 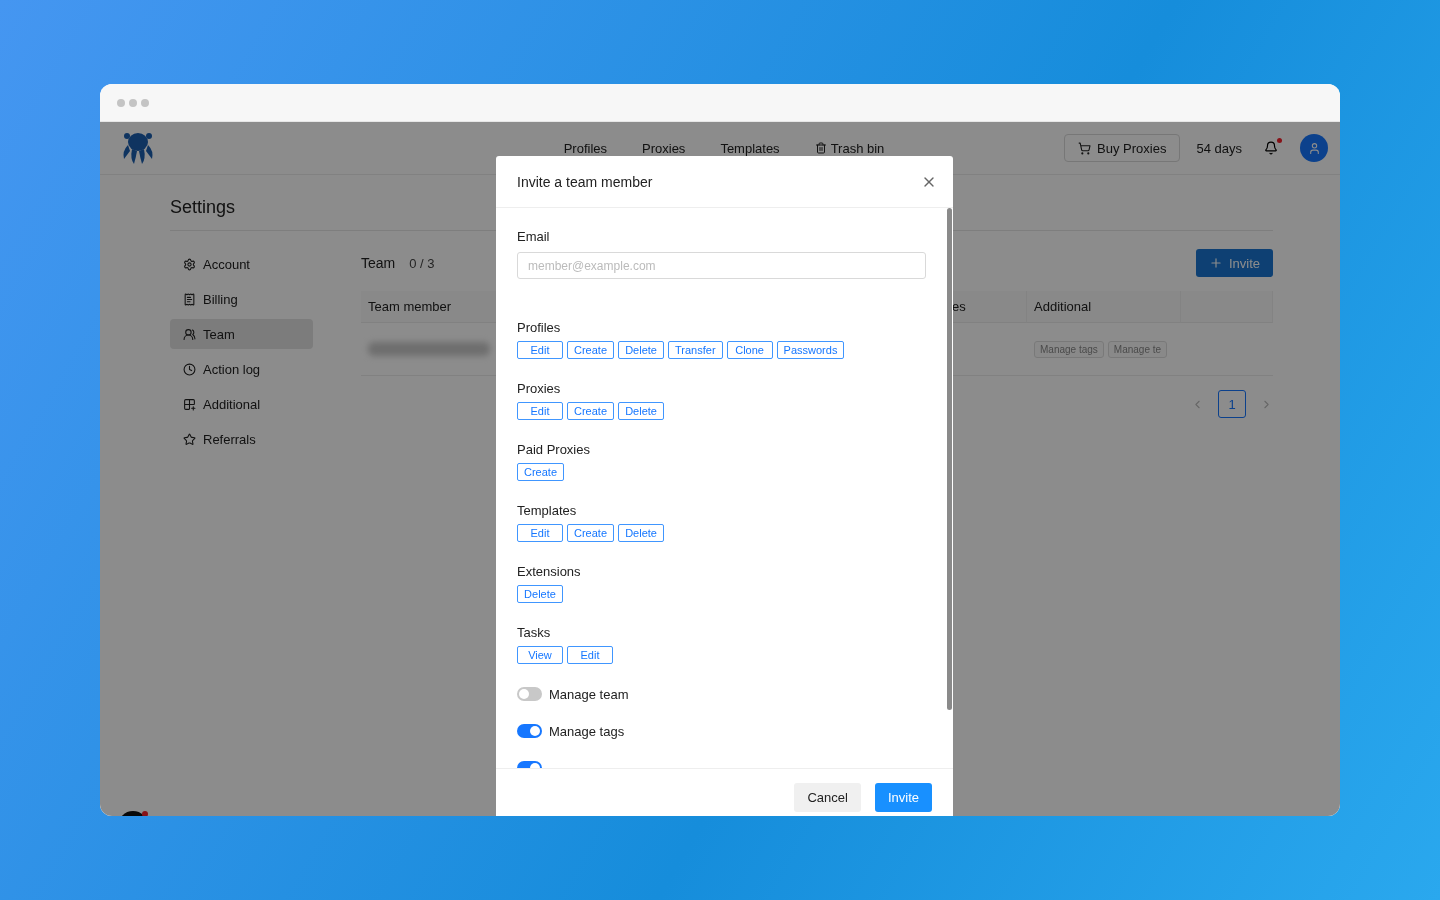 I want to click on permission-tag: Manage te, so click(x=1137, y=349).